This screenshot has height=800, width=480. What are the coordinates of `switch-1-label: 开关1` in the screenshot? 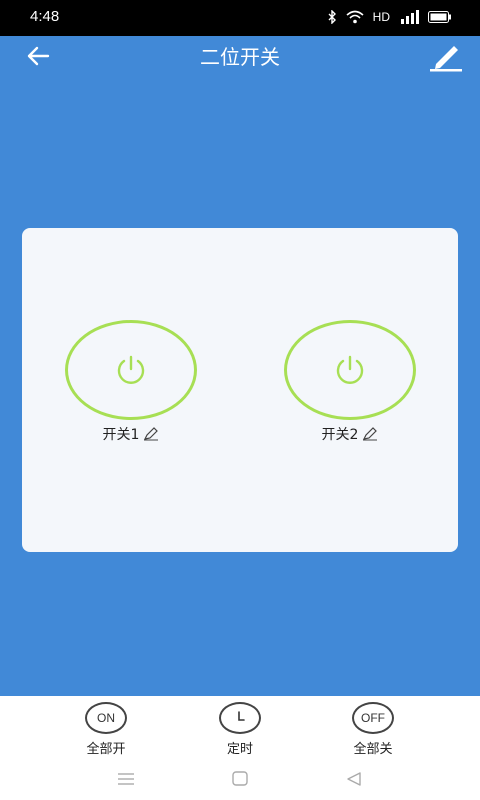 It's located at (121, 435).